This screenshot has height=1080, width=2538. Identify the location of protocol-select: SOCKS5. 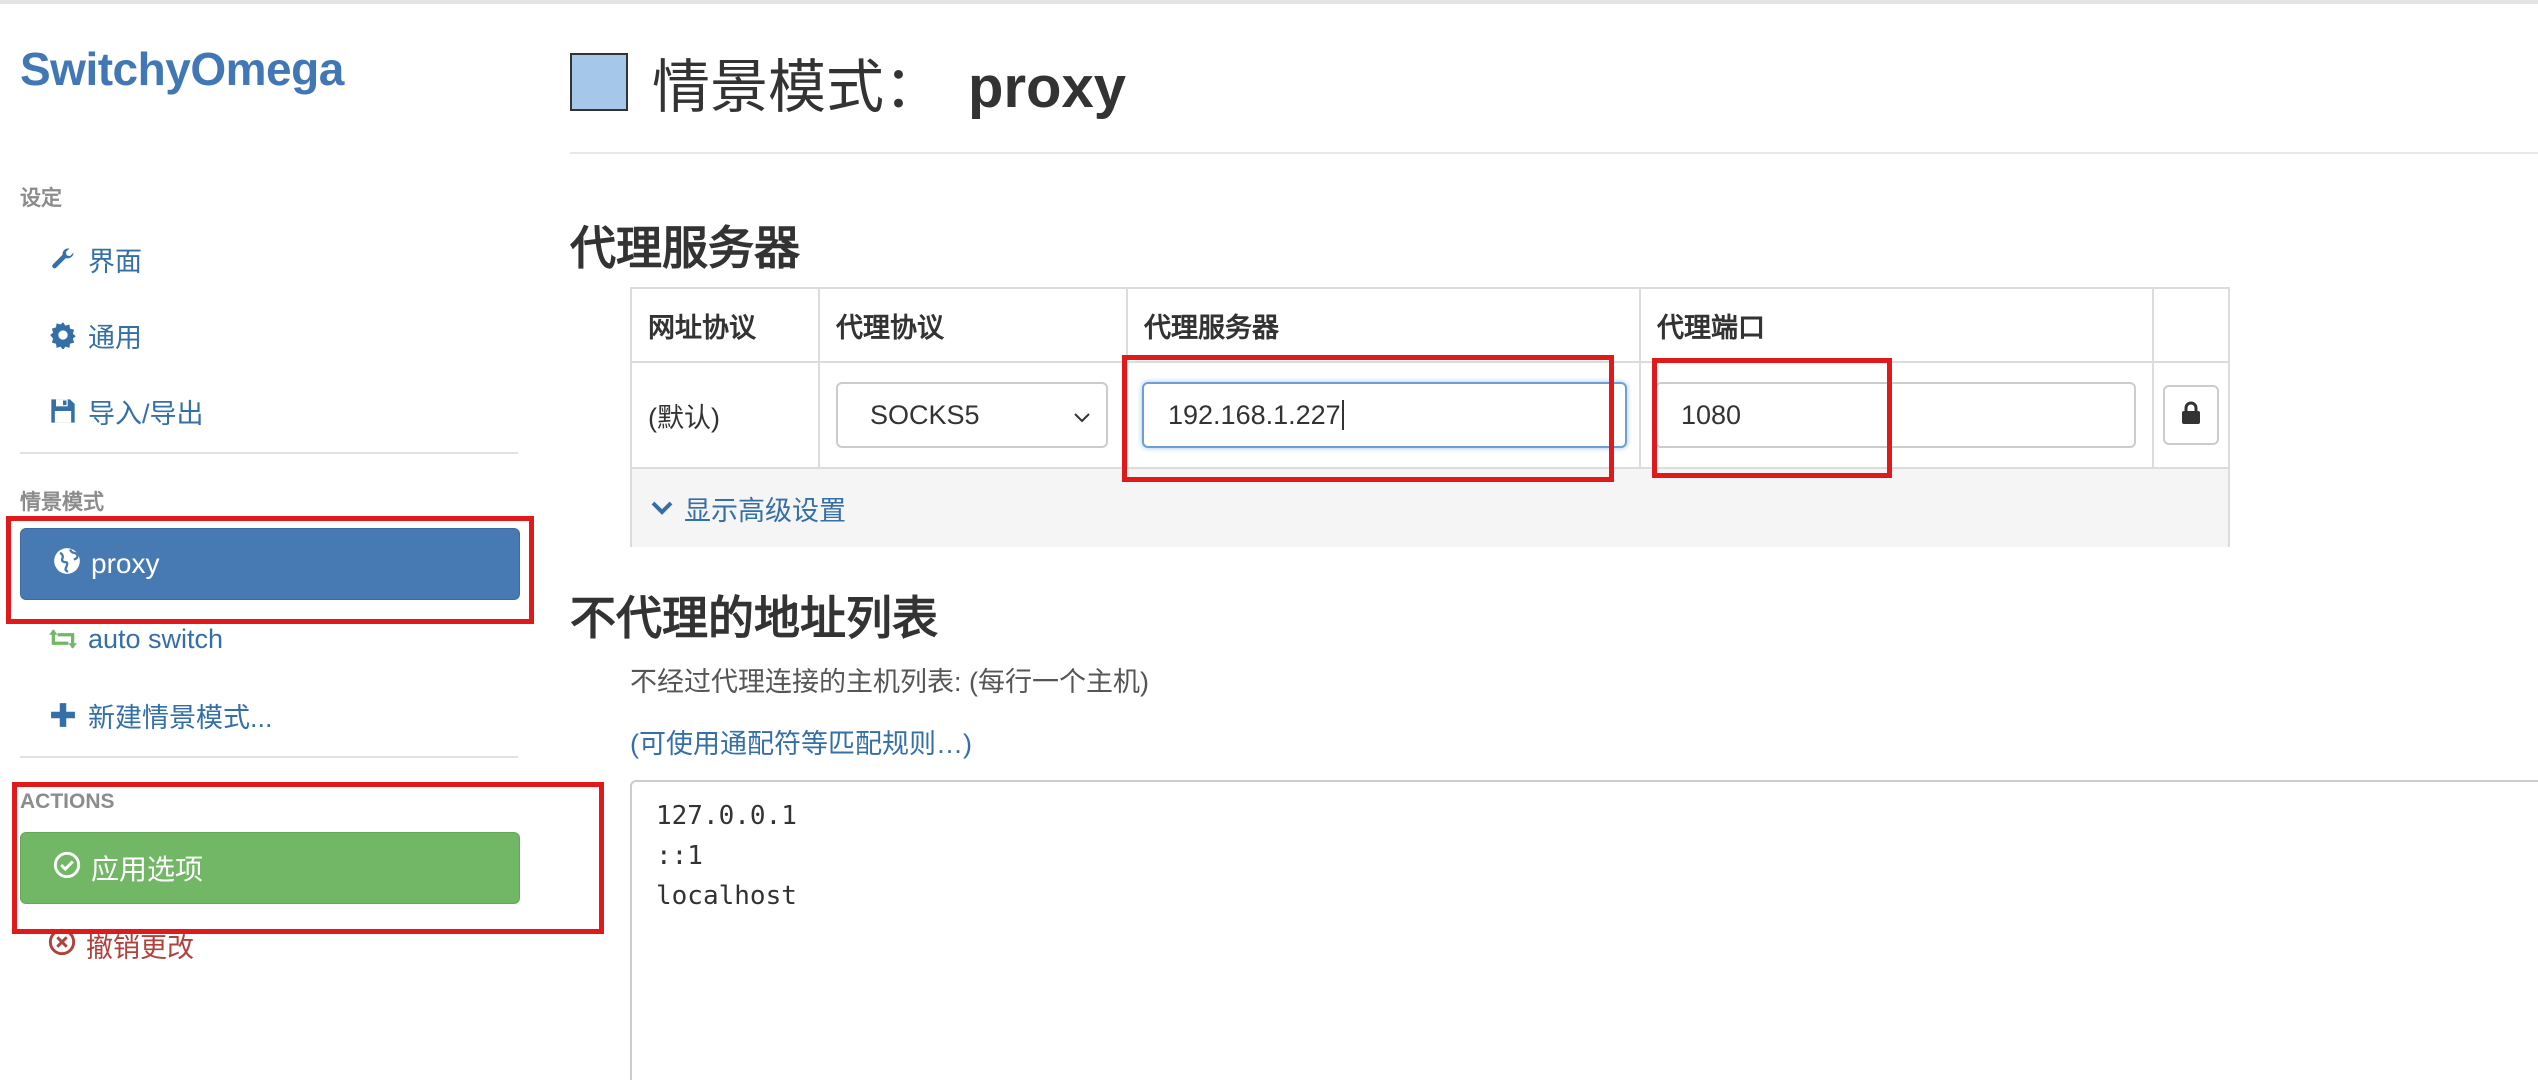
(972, 415).